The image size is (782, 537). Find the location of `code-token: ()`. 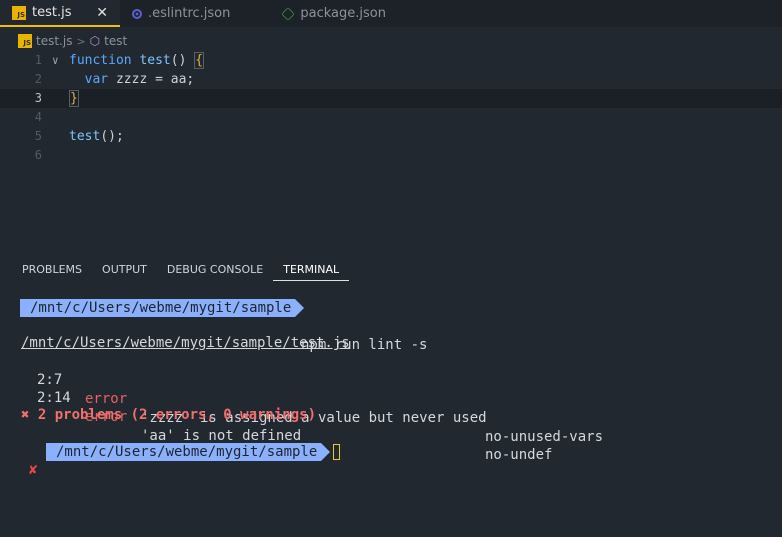

code-token: () is located at coordinates (182, 60).